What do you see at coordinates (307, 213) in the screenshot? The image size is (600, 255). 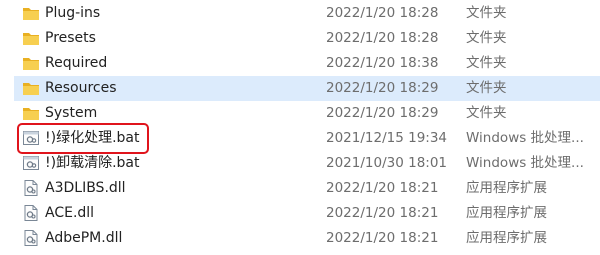 I see `file-row: ACE.dll 2022/1/20 18:21 应用程序扩展` at bounding box center [307, 213].